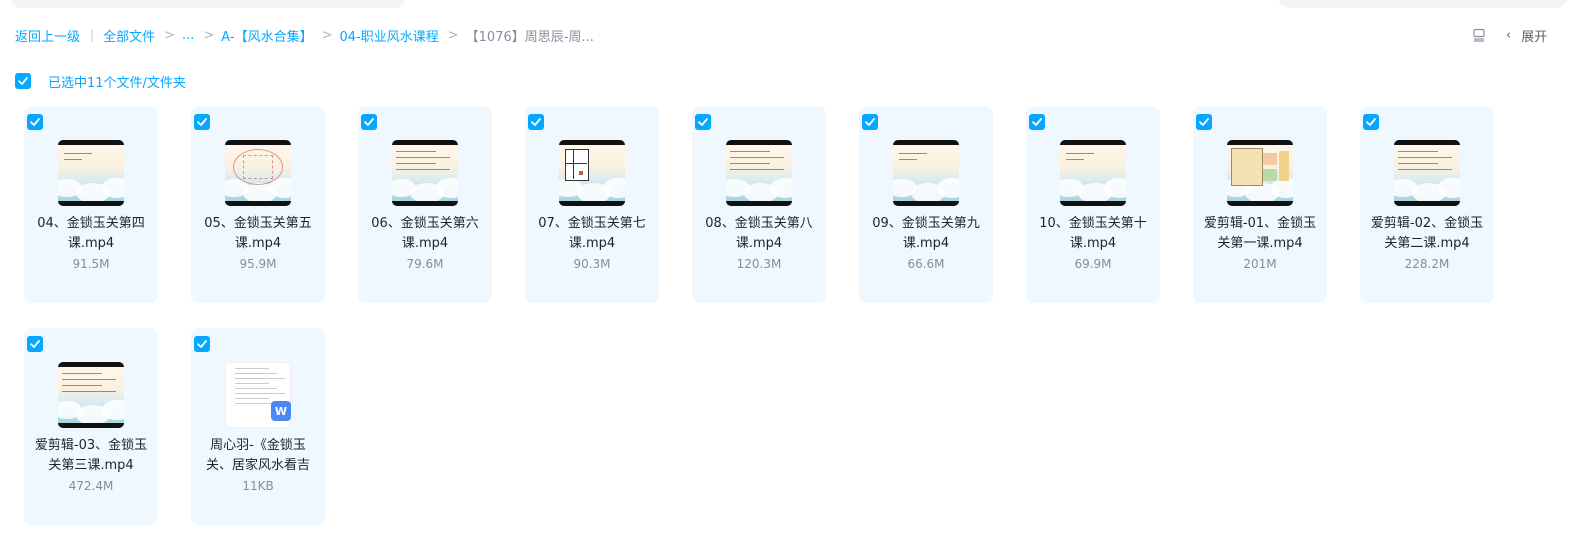 Image resolution: width=1596 pixels, height=551 pixels. I want to click on file-name: 07、金锁玉关第七课.mp4, so click(592, 233).